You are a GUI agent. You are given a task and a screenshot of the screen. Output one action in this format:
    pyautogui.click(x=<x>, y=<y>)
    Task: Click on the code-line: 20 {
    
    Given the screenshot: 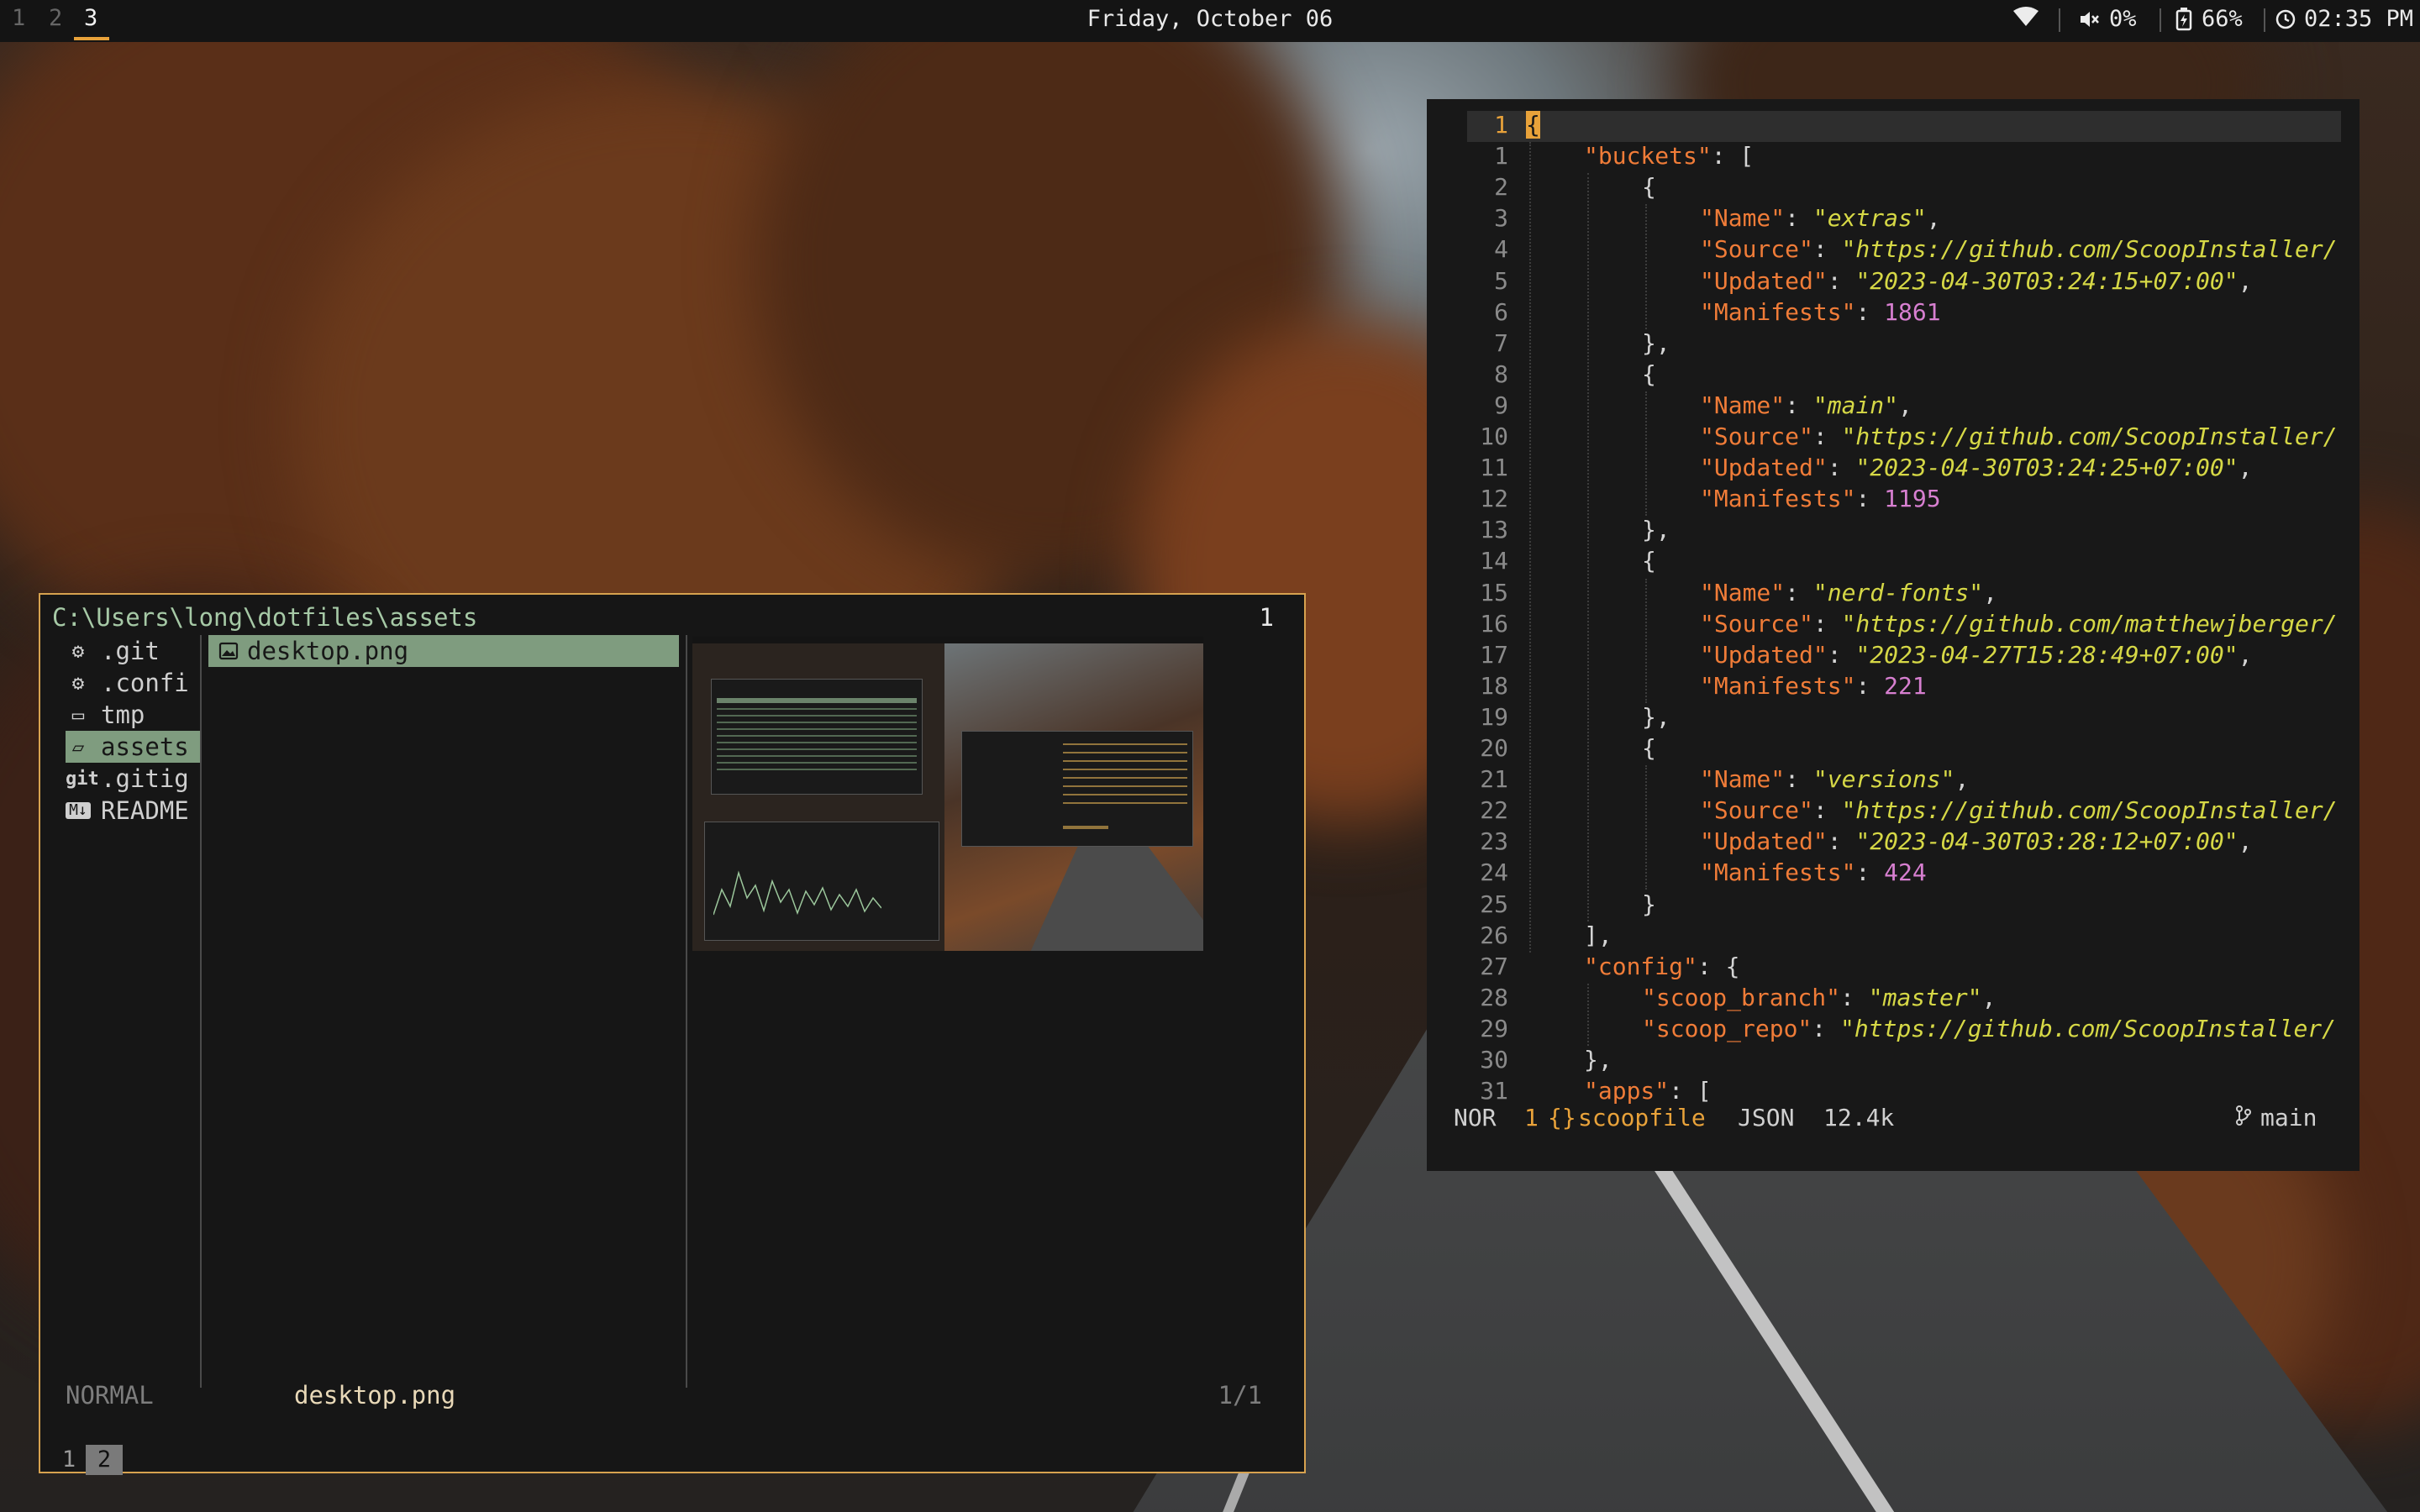 What is the action you would take?
    pyautogui.click(x=1893, y=749)
    